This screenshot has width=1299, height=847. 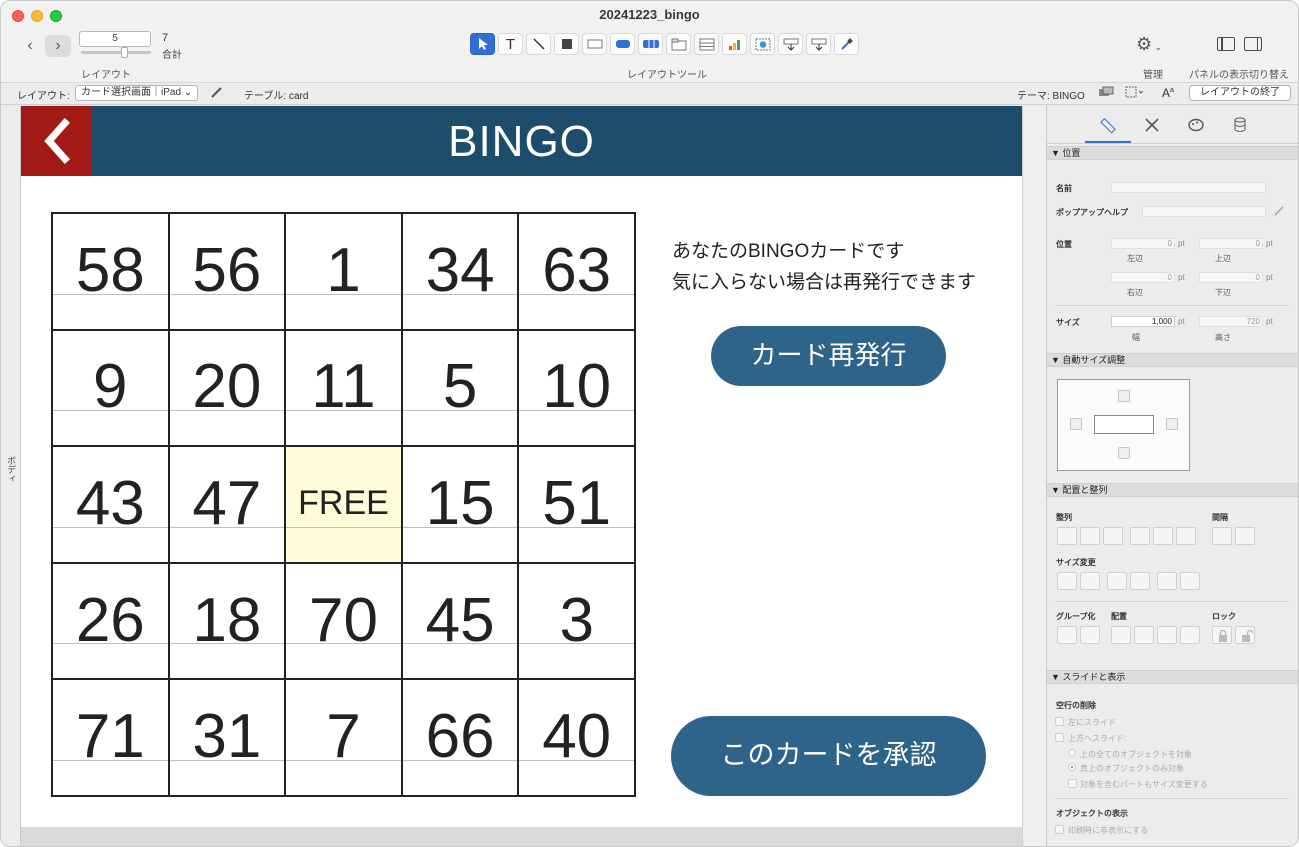 What do you see at coordinates (227, 504) in the screenshot?
I see `bingo-cell-r3c2: 47` at bounding box center [227, 504].